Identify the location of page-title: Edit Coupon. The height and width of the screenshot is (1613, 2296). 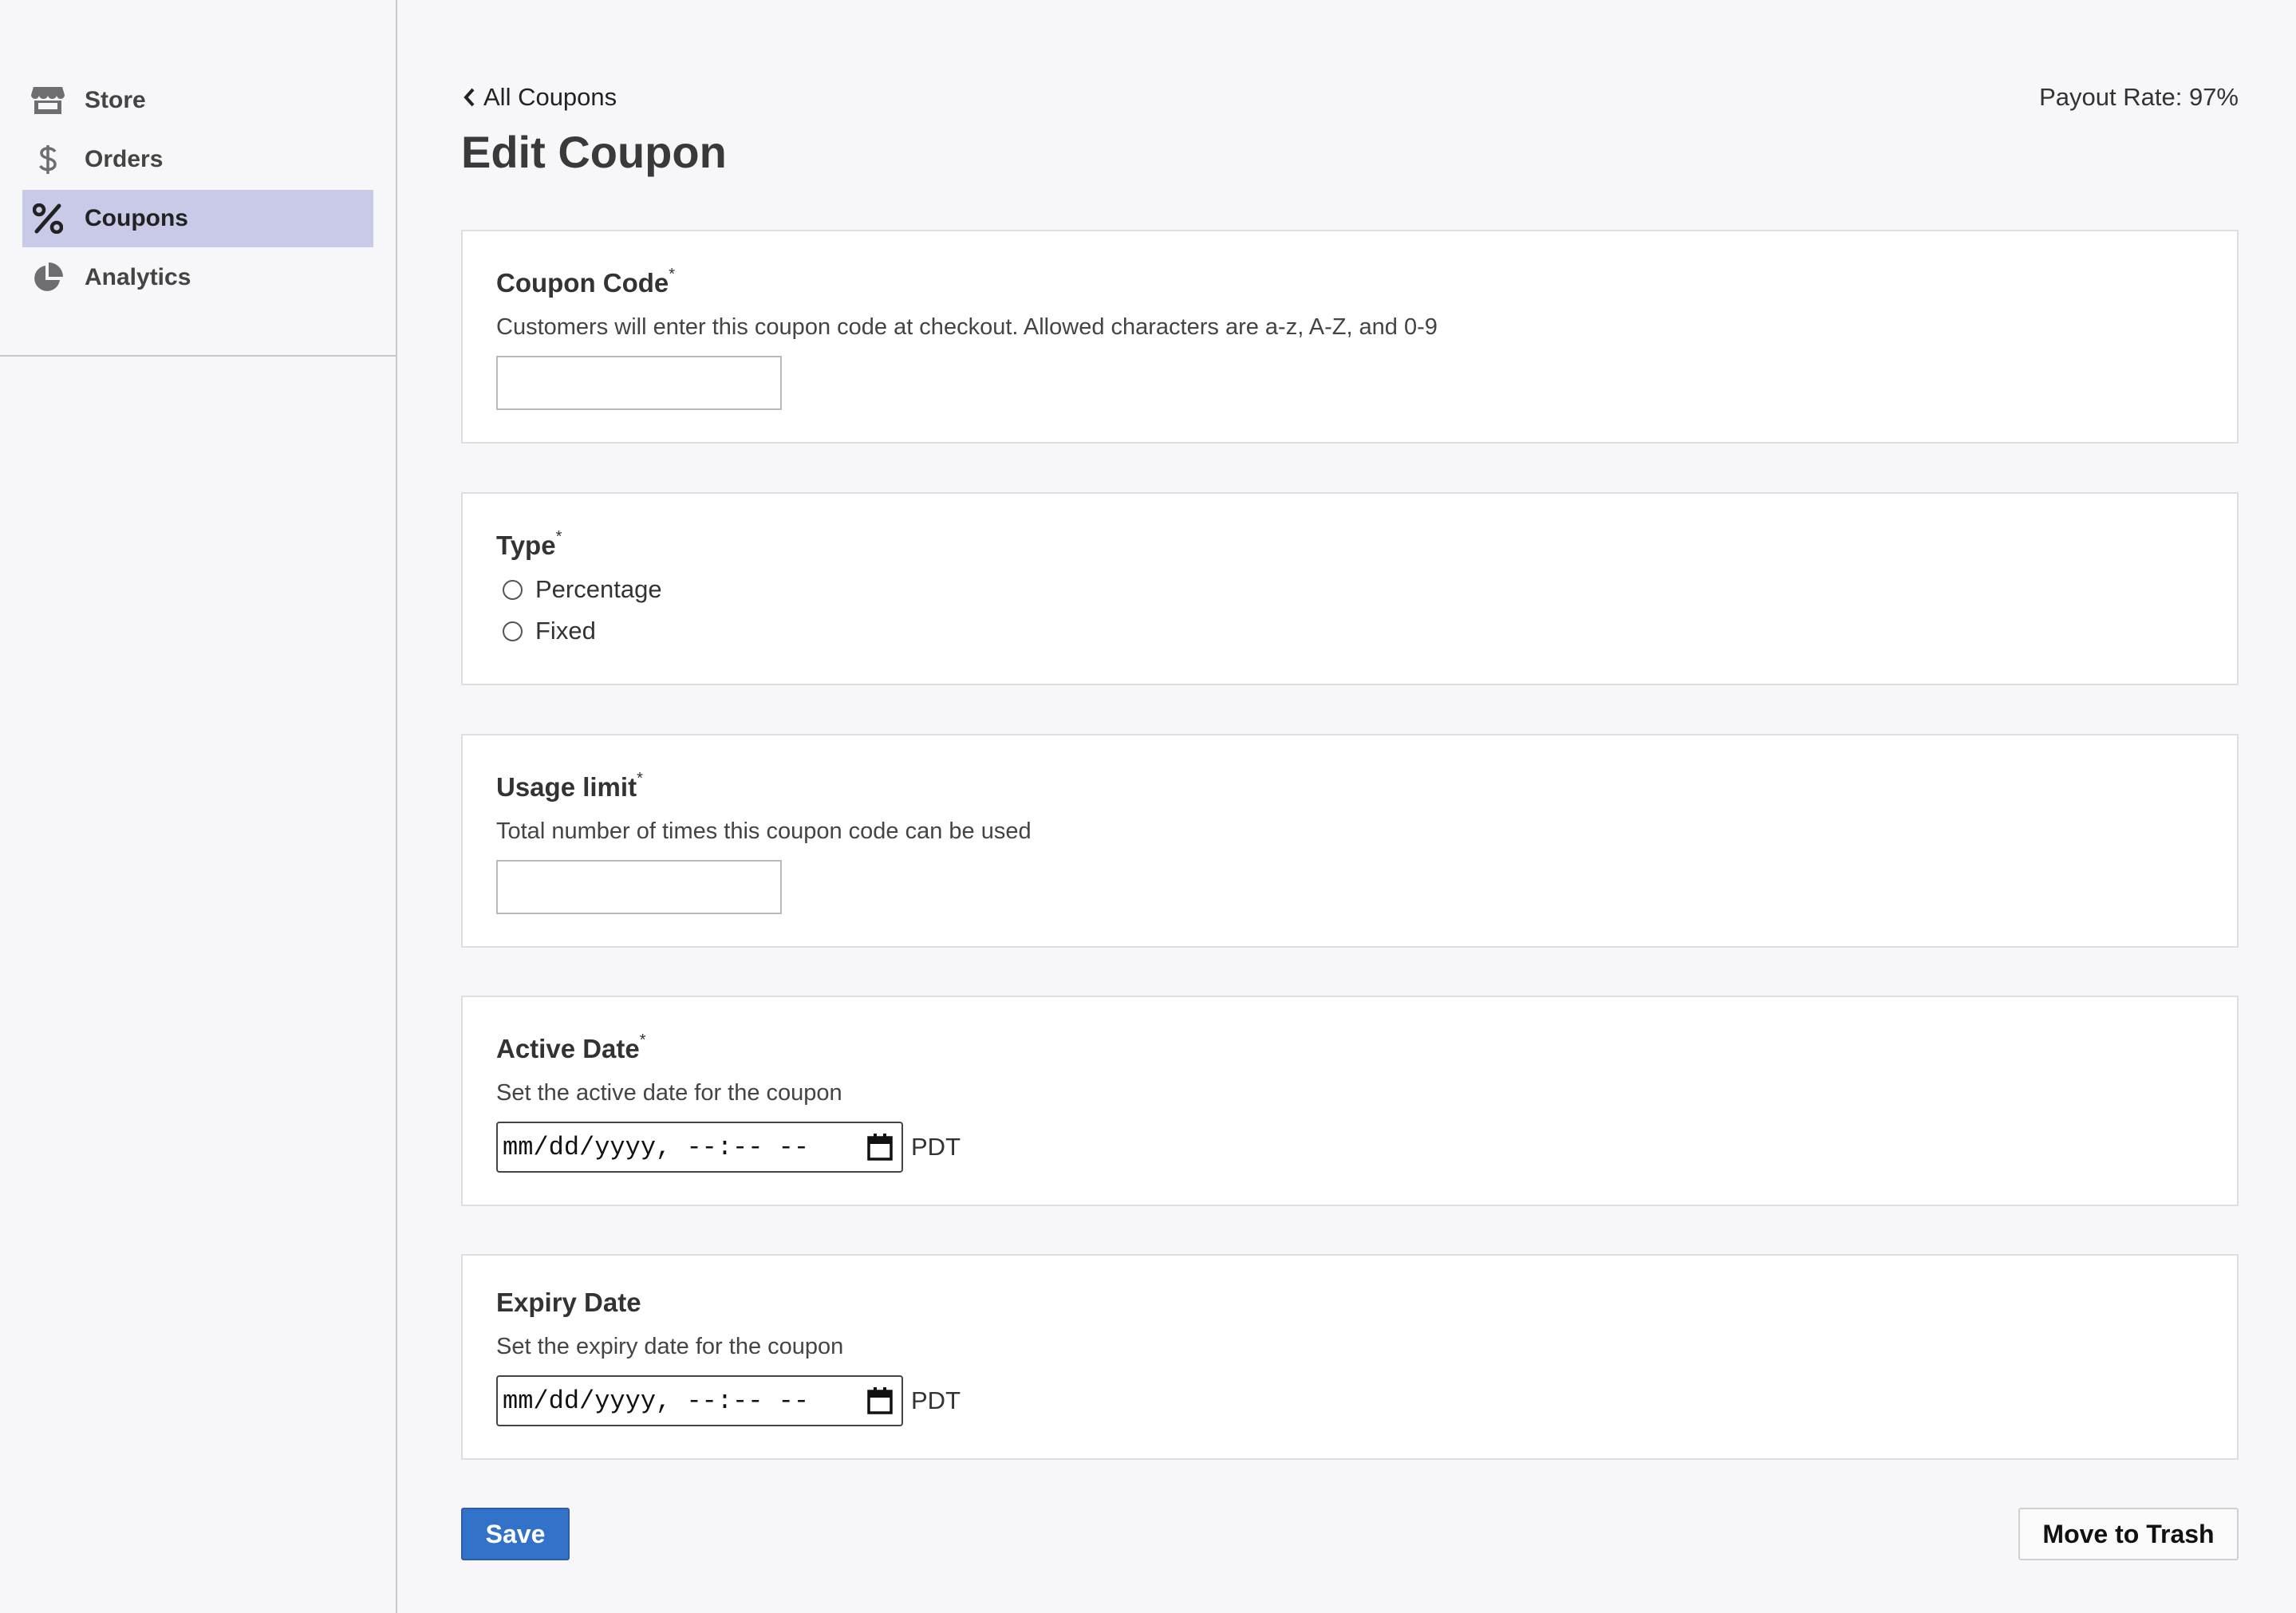
(594, 152).